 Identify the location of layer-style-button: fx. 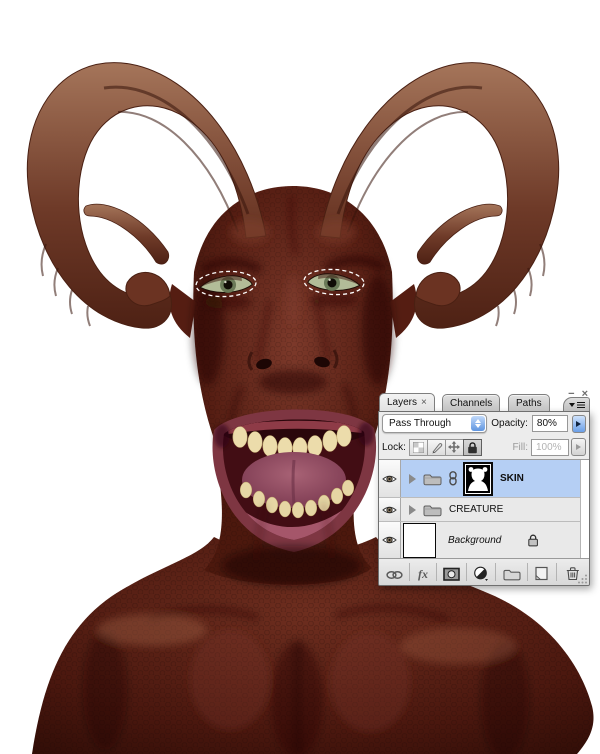
(424, 572).